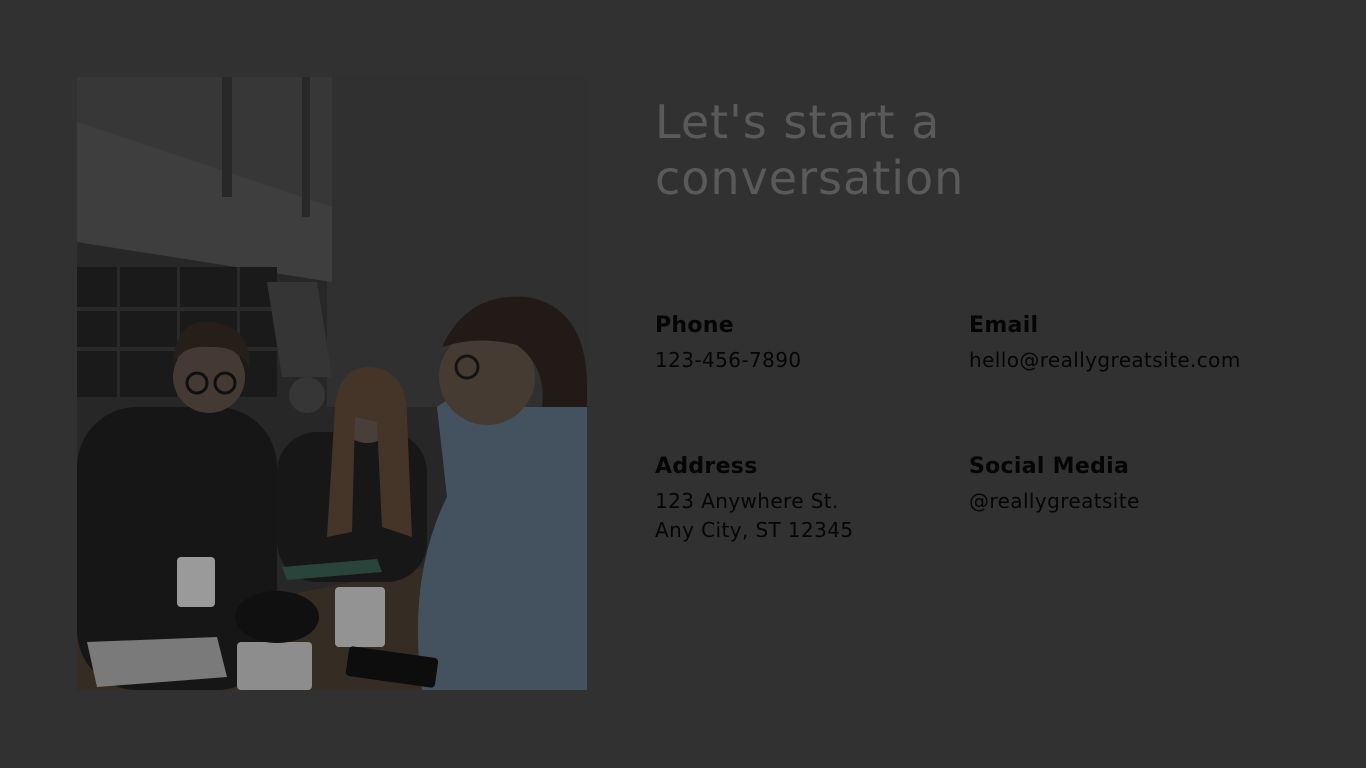  I want to click on social-handle: @reallygreatsite, so click(1054, 501).